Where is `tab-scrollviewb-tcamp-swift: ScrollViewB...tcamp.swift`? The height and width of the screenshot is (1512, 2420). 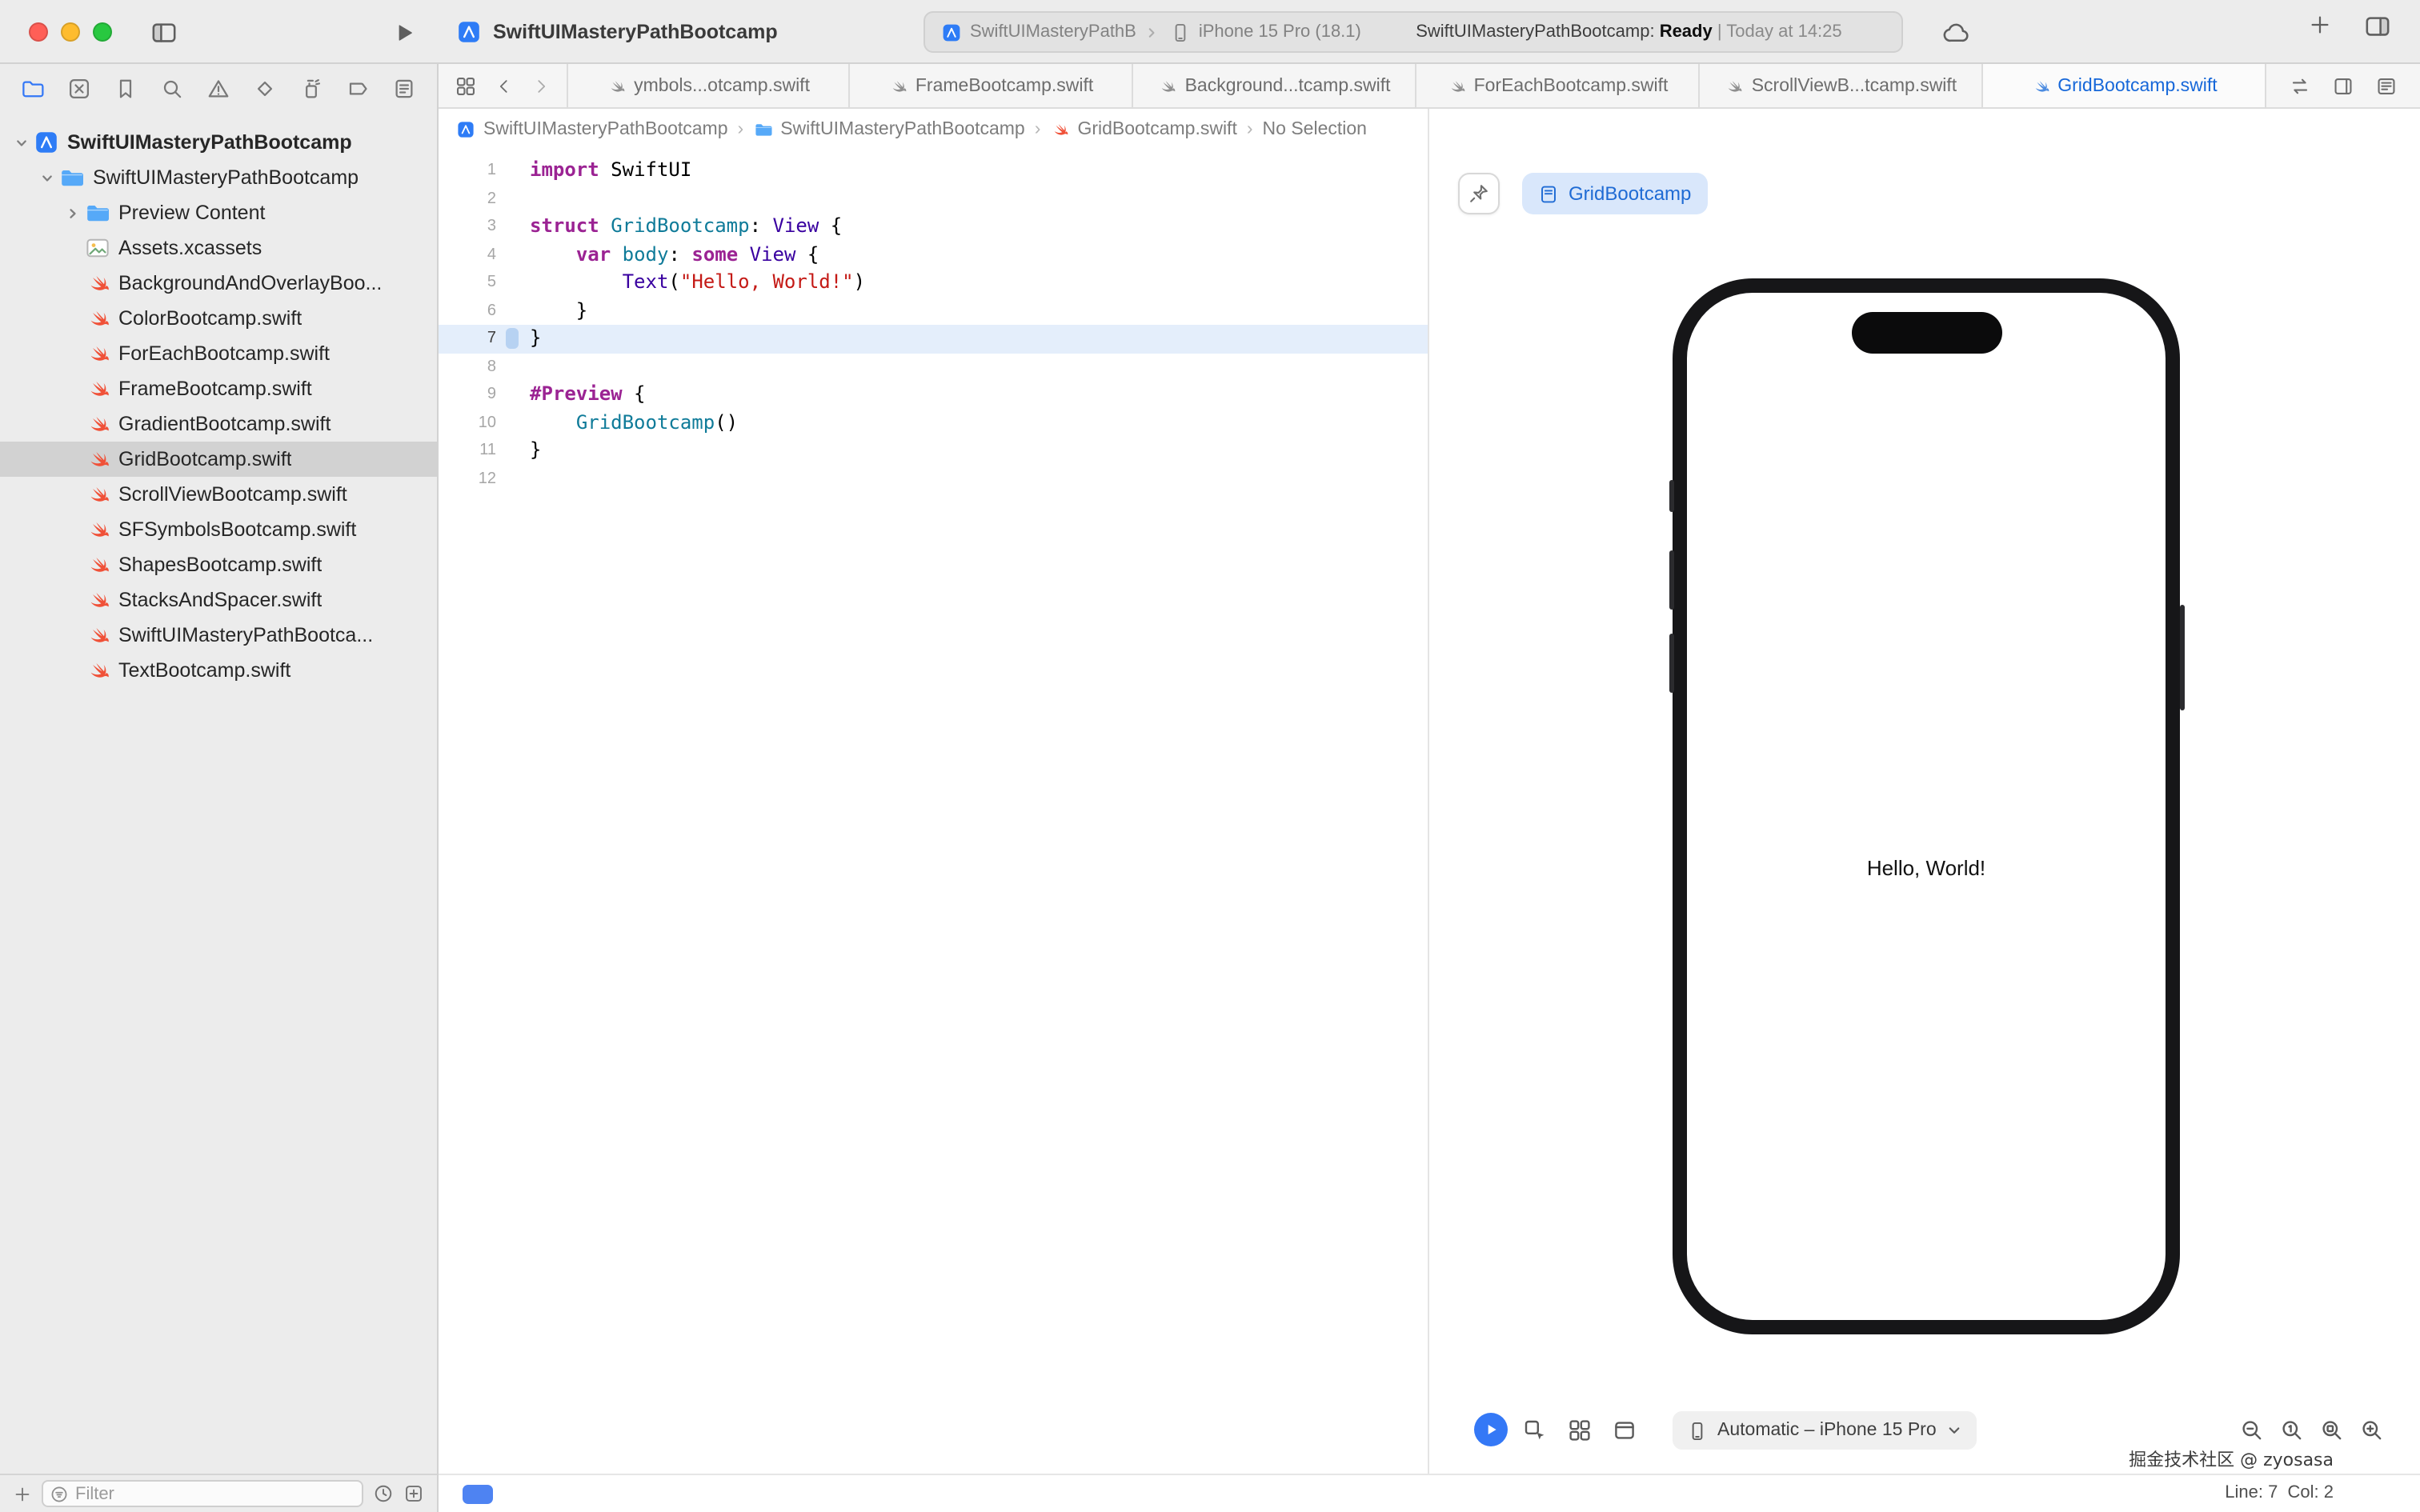 tab-scrollviewb-tcamp-swift: ScrollViewB...tcamp.swift is located at coordinates (1841, 85).